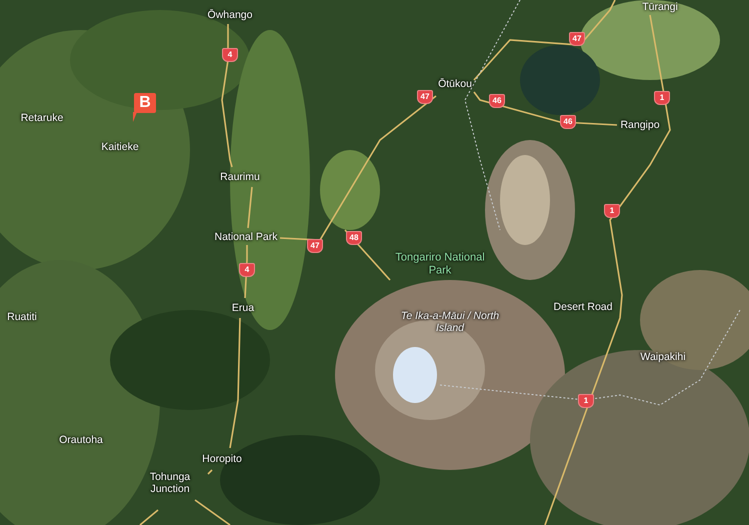 The height and width of the screenshot is (525, 749). Describe the element at coordinates (230, 15) in the screenshot. I see `place-label: Ōwhango` at that location.